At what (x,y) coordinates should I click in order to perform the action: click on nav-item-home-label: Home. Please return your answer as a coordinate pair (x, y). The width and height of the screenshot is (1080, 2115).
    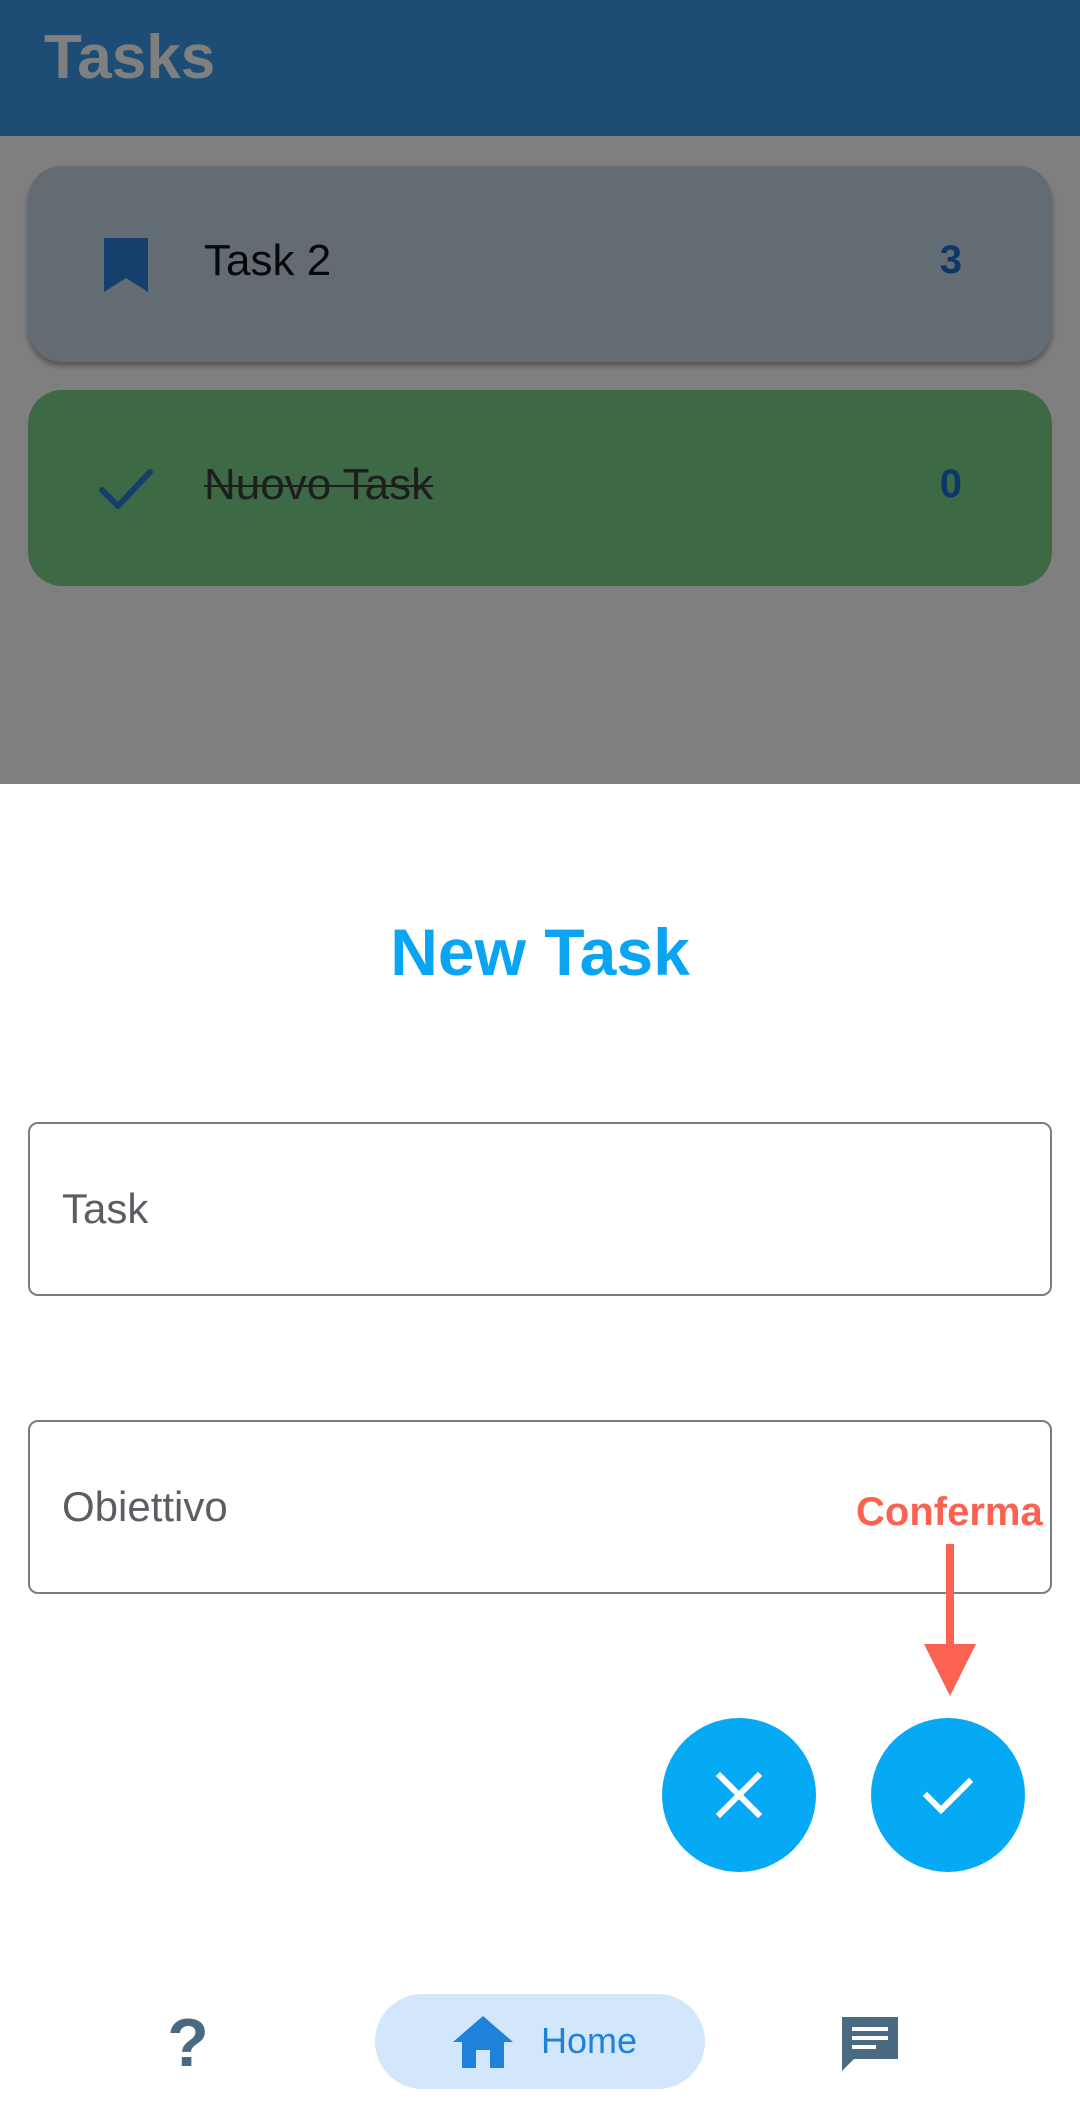
    Looking at the image, I should click on (589, 2040).